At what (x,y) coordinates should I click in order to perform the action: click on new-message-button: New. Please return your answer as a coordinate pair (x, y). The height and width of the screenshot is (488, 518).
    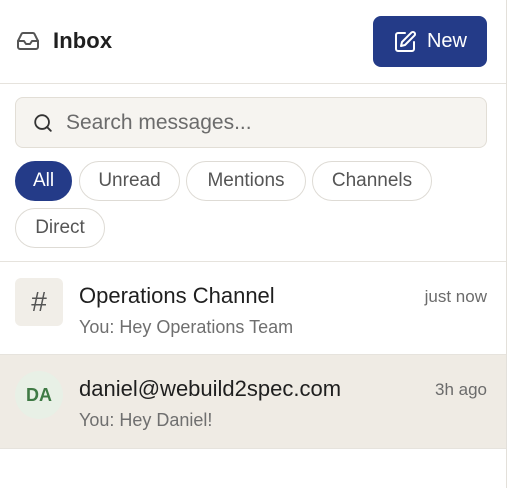
    Looking at the image, I should click on (430, 41).